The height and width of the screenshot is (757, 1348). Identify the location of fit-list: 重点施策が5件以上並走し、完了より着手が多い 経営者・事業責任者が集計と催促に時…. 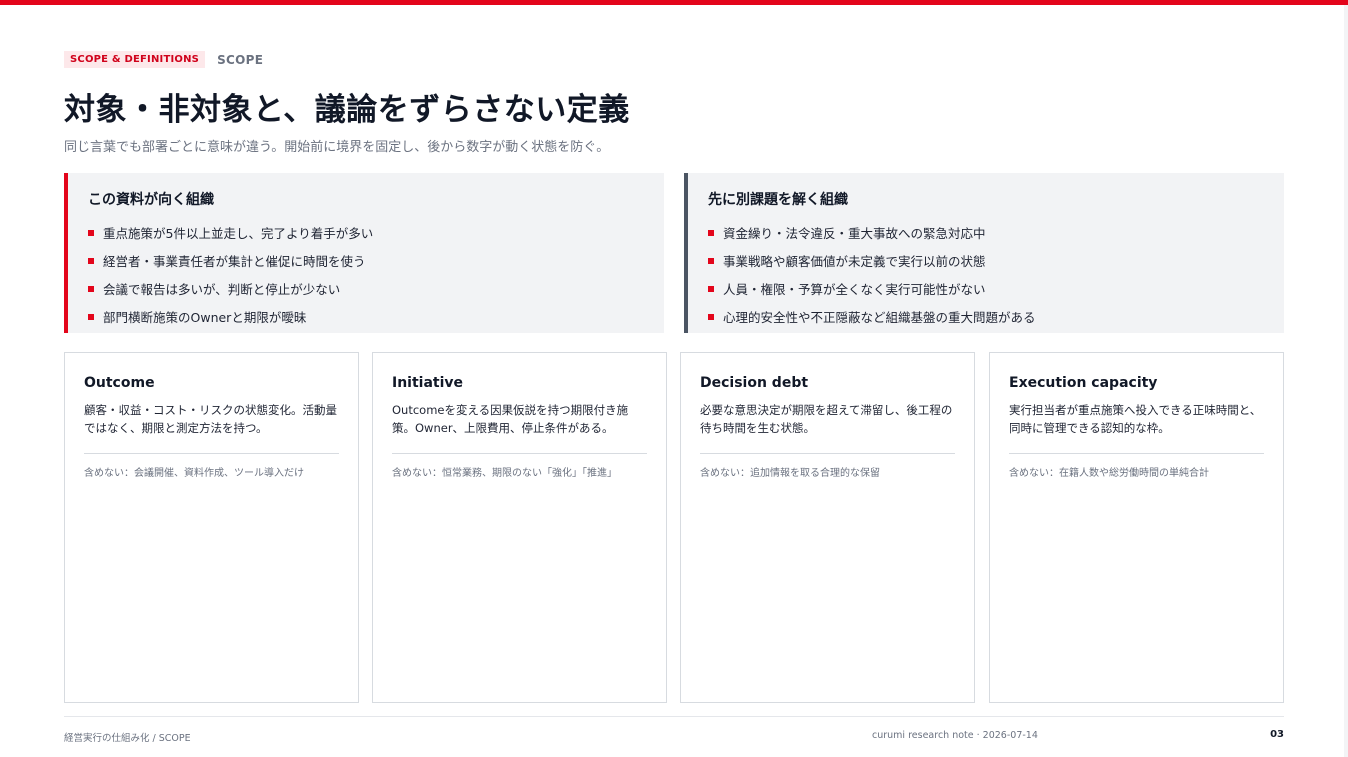
(366, 274).